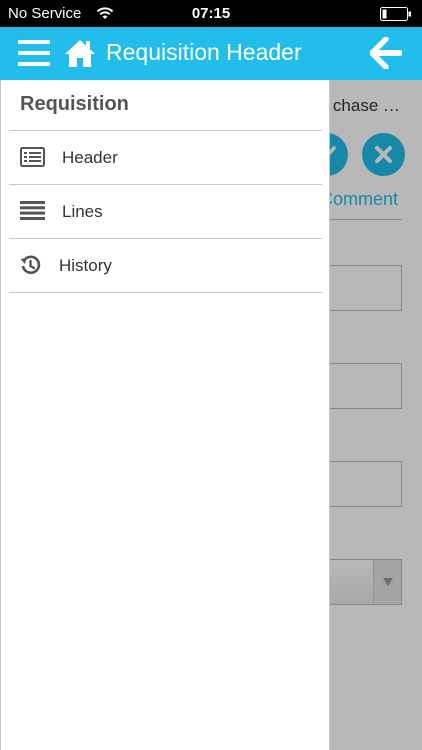 The image size is (422, 750). Describe the element at coordinates (32, 210) in the screenshot. I see `lines-icon` at that location.